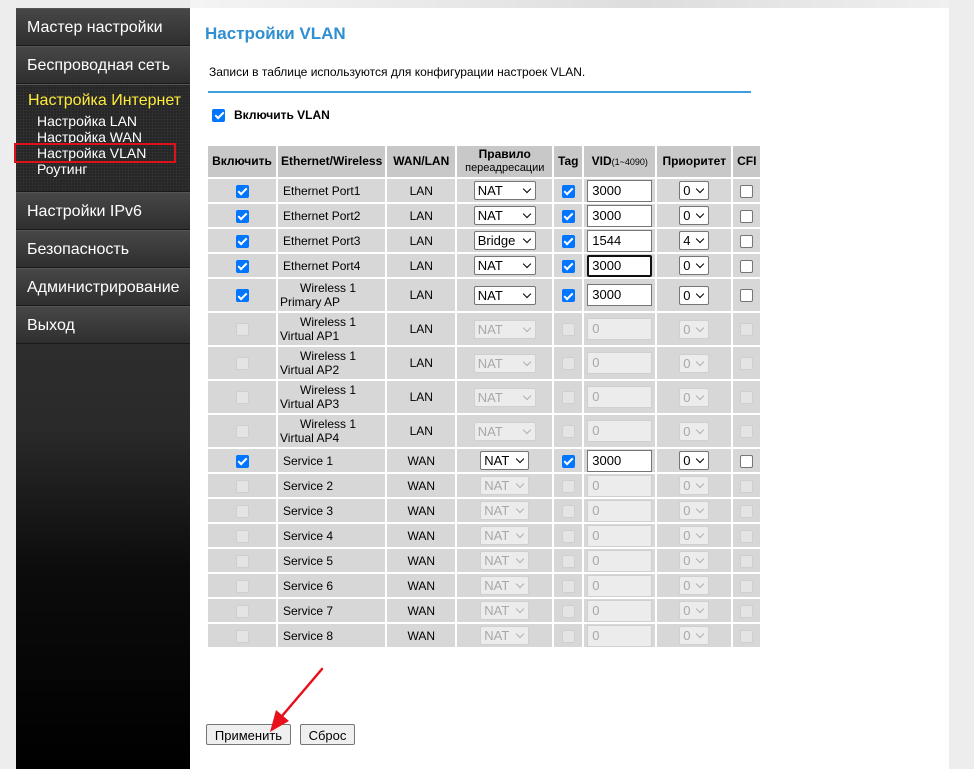 The height and width of the screenshot is (769, 974). What do you see at coordinates (103, 325) in the screenshot?
I see `nav-item-logout: Выход` at bounding box center [103, 325].